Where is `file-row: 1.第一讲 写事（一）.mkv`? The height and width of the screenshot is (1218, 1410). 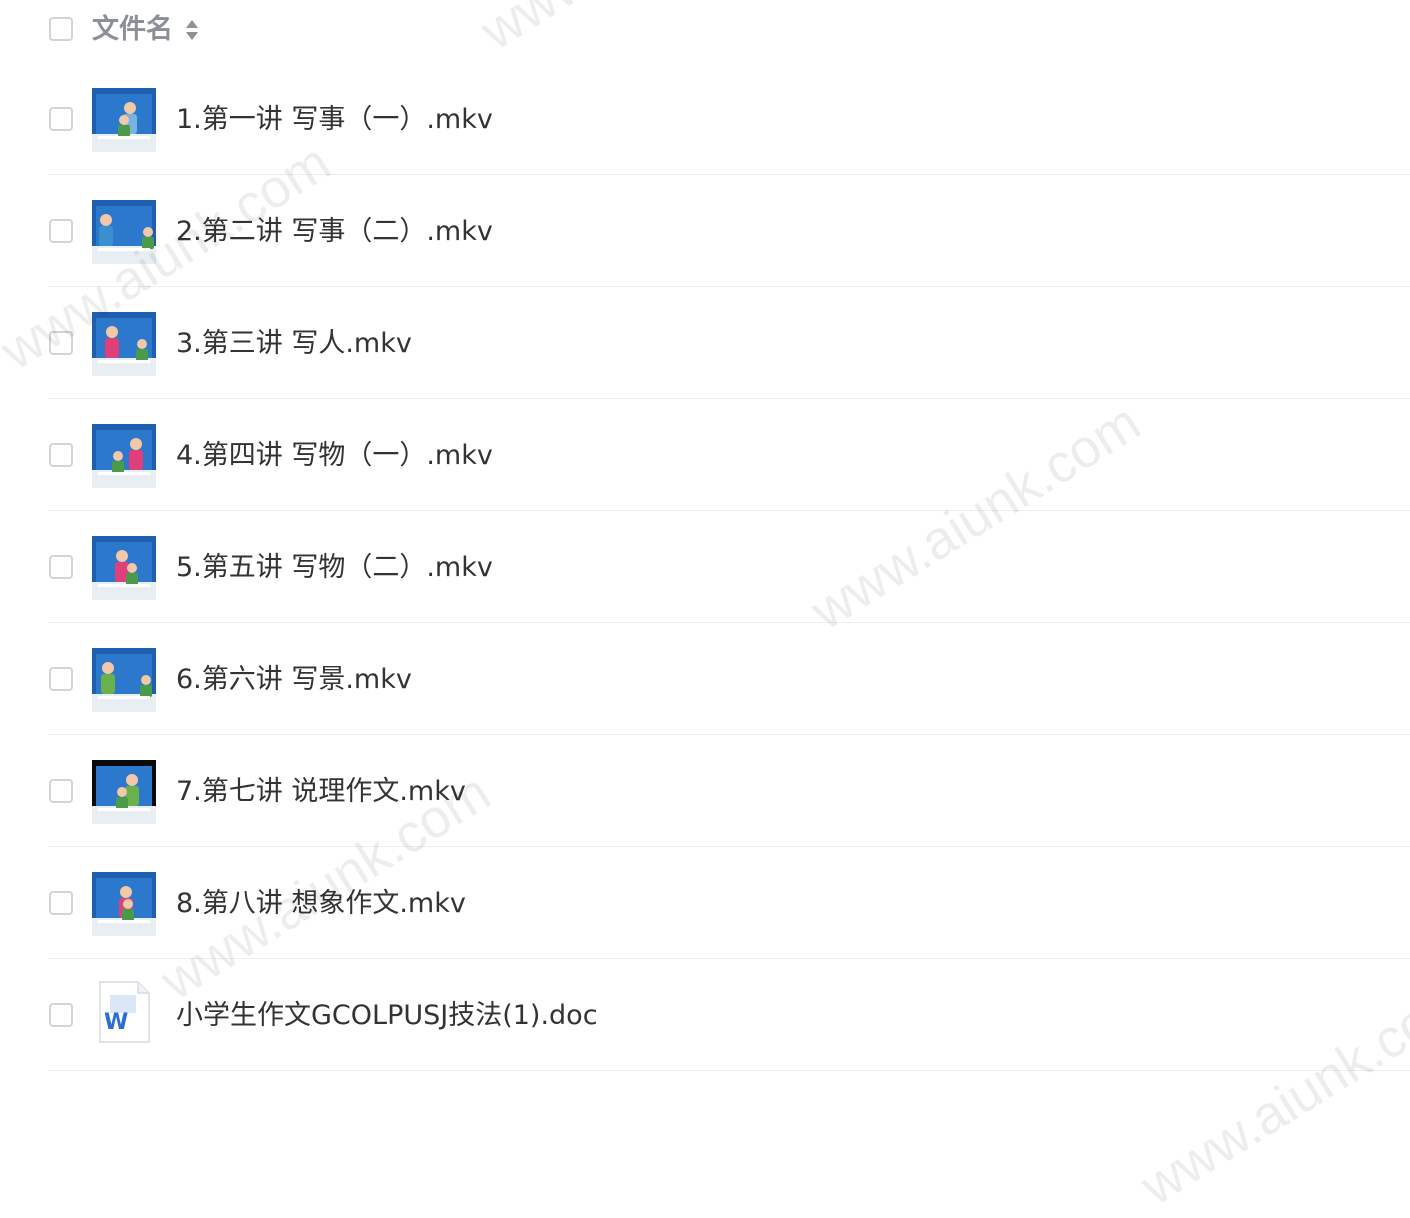 file-row: 1.第一讲 写事（一）.mkv is located at coordinates (729, 119).